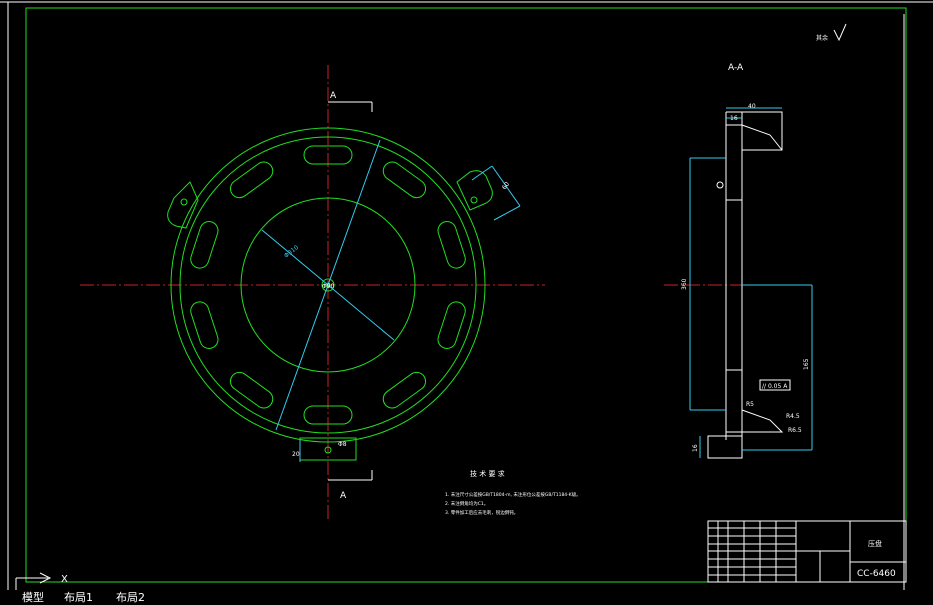 The height and width of the screenshot is (605, 933). I want to click on tab-layout1: 布局1, so click(78, 597).